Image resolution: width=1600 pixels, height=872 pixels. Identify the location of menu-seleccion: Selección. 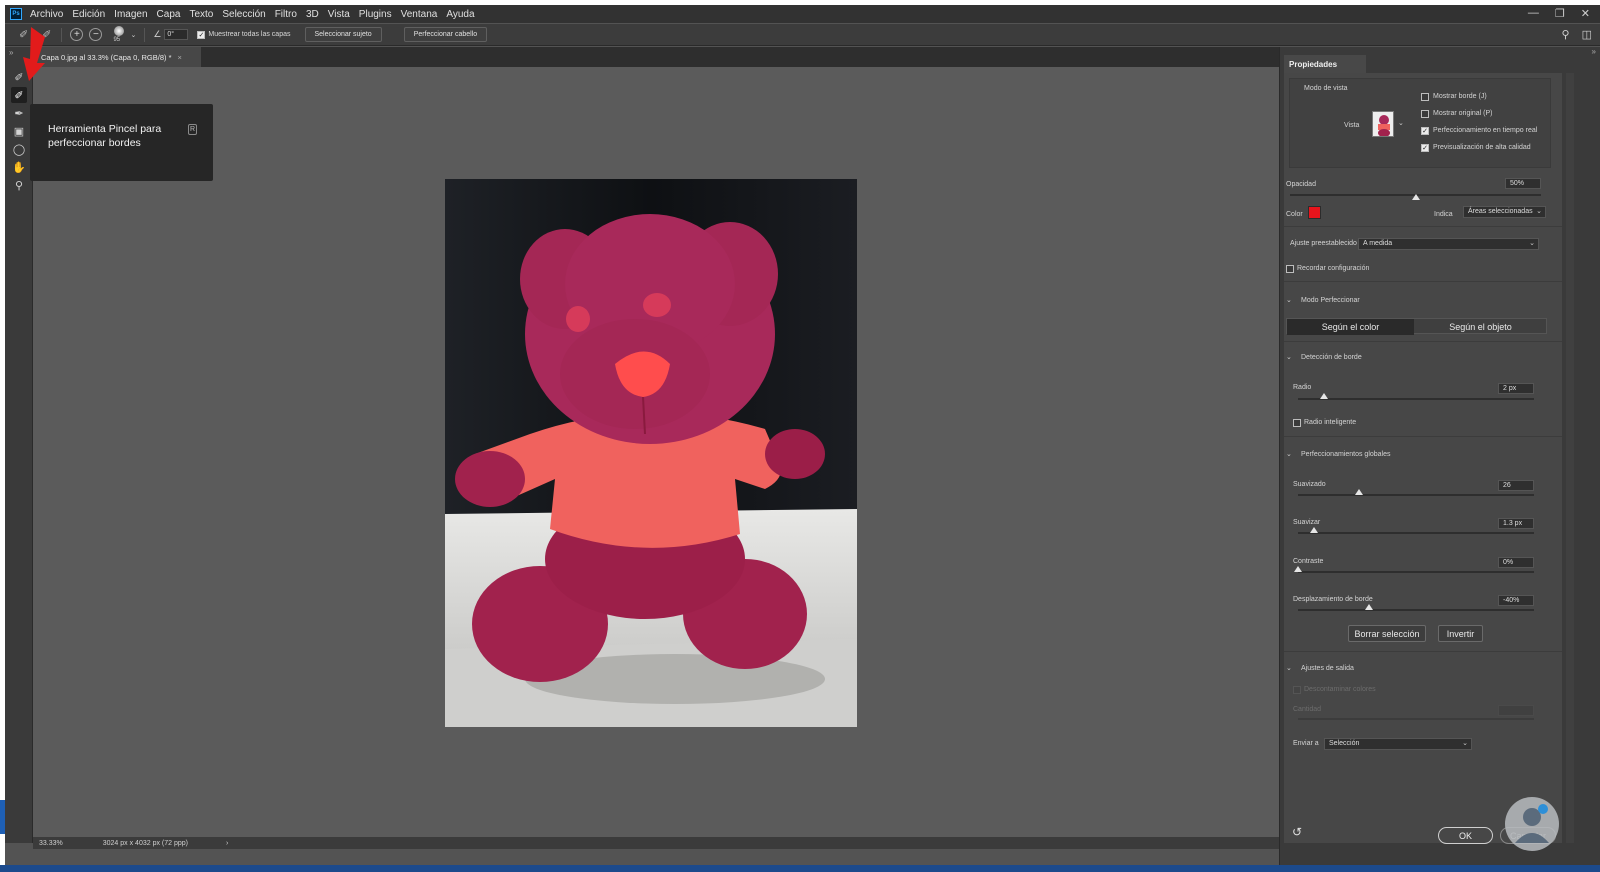
(243, 14).